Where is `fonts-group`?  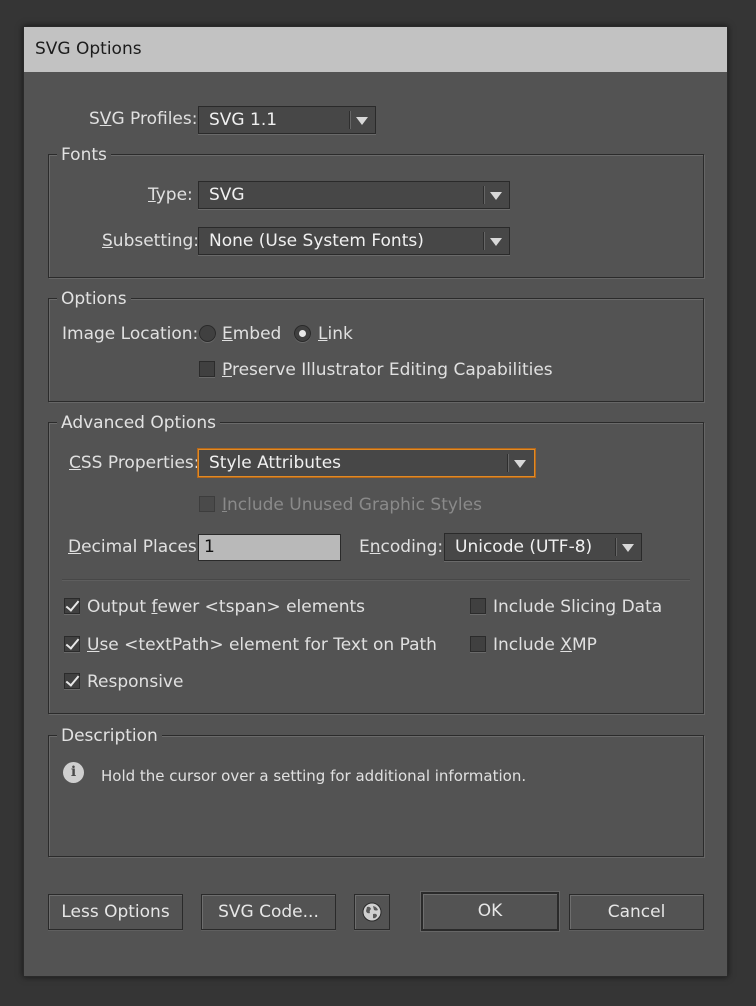 fonts-group is located at coordinates (376, 216).